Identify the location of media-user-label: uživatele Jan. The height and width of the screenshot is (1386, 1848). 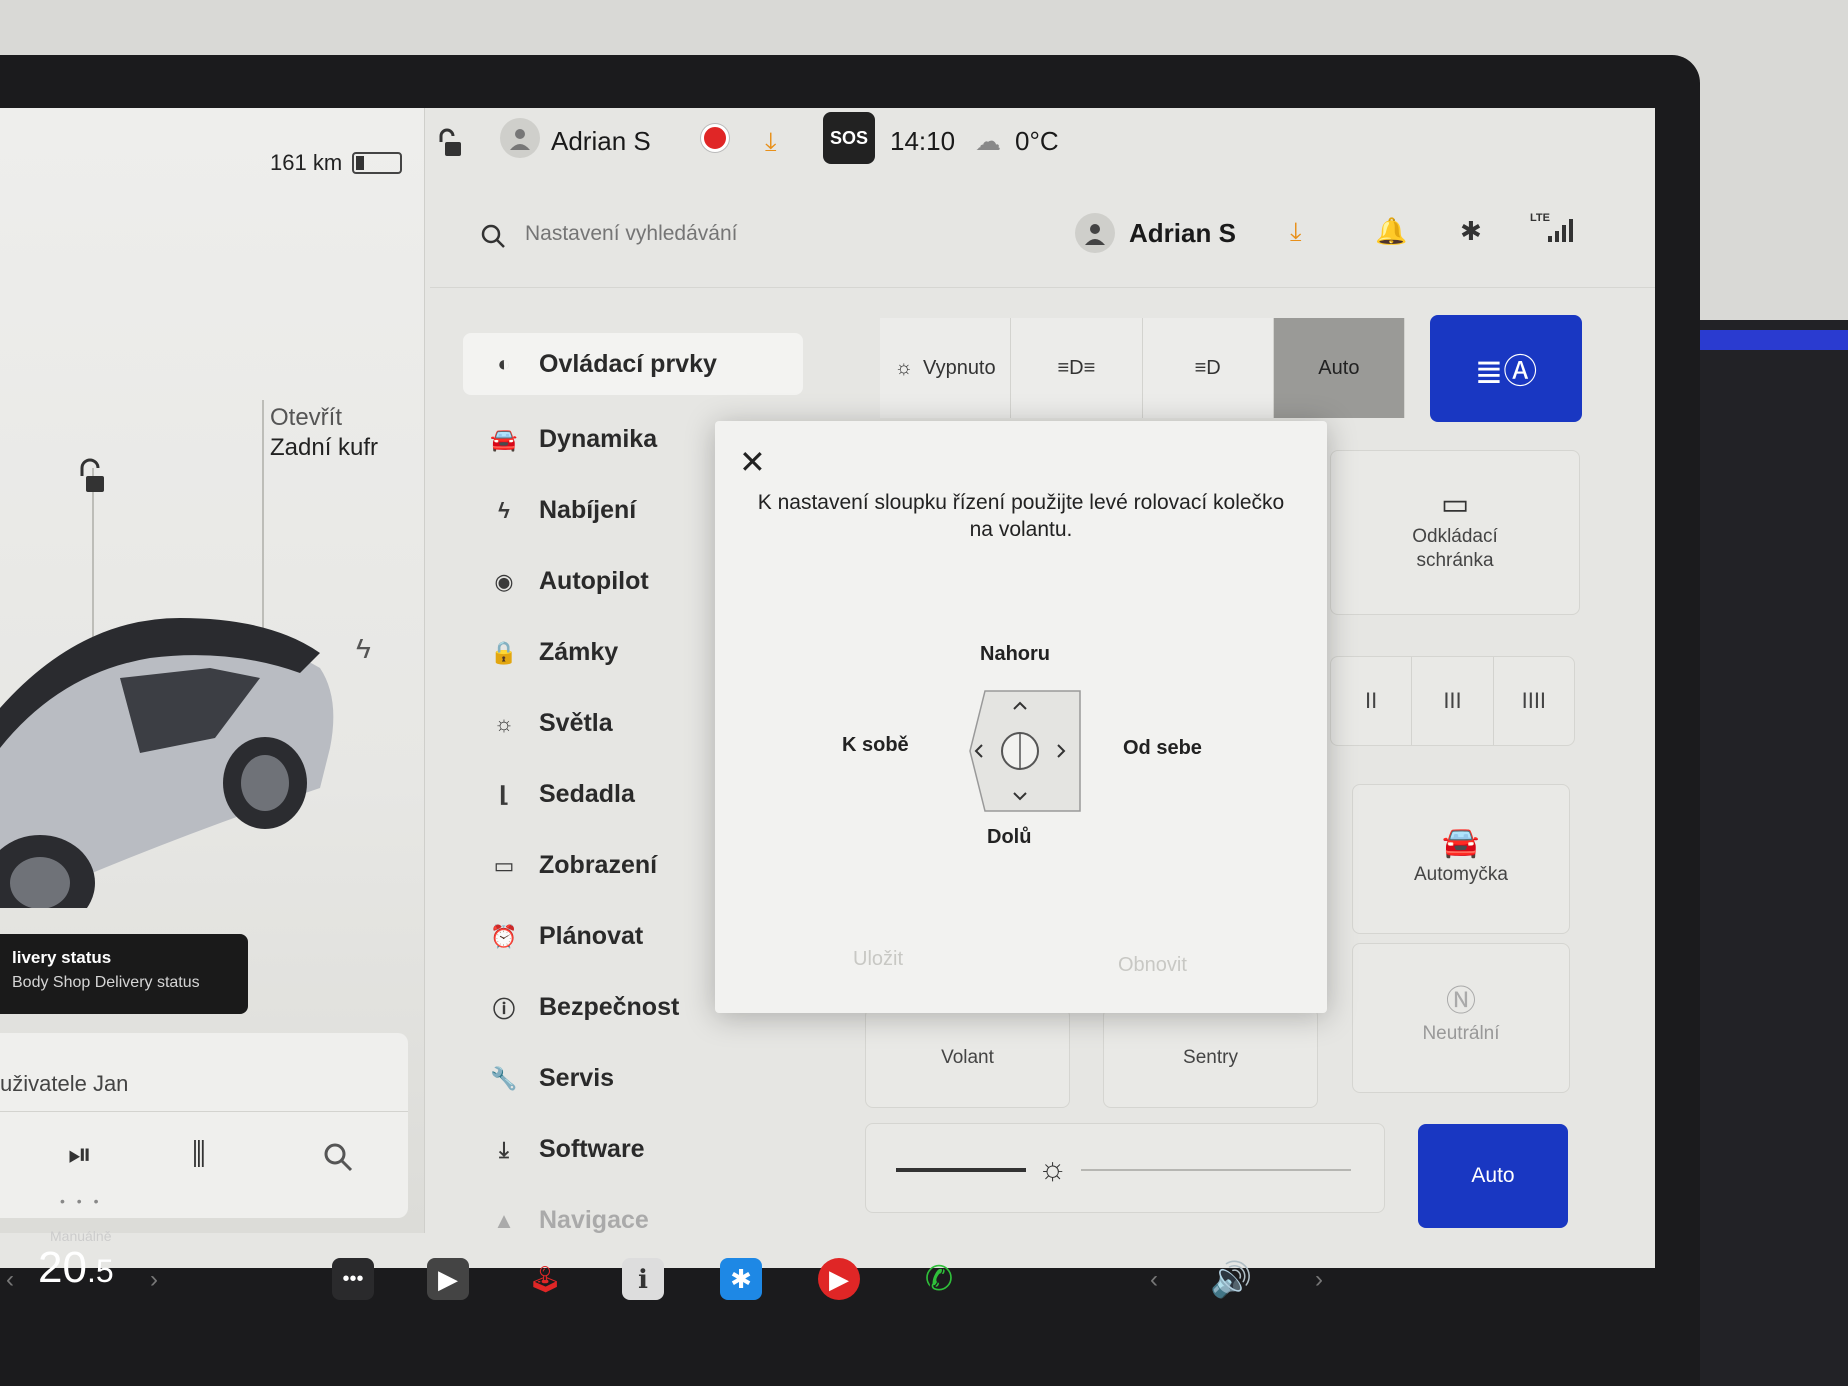
(64, 1083).